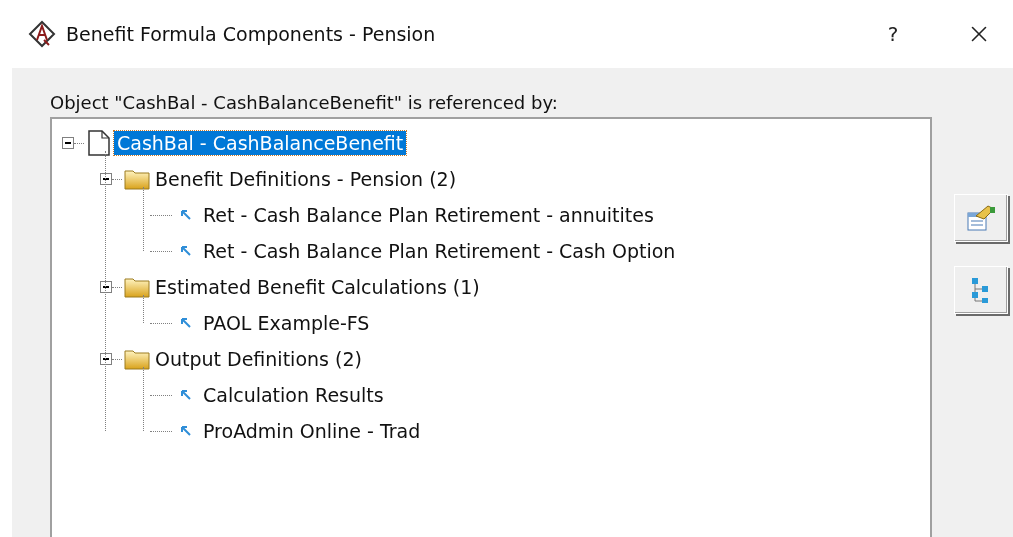 The image size is (1013, 537). What do you see at coordinates (317, 287) in the screenshot?
I see `tree-item: Estimated Benefit Calculations (1)` at bounding box center [317, 287].